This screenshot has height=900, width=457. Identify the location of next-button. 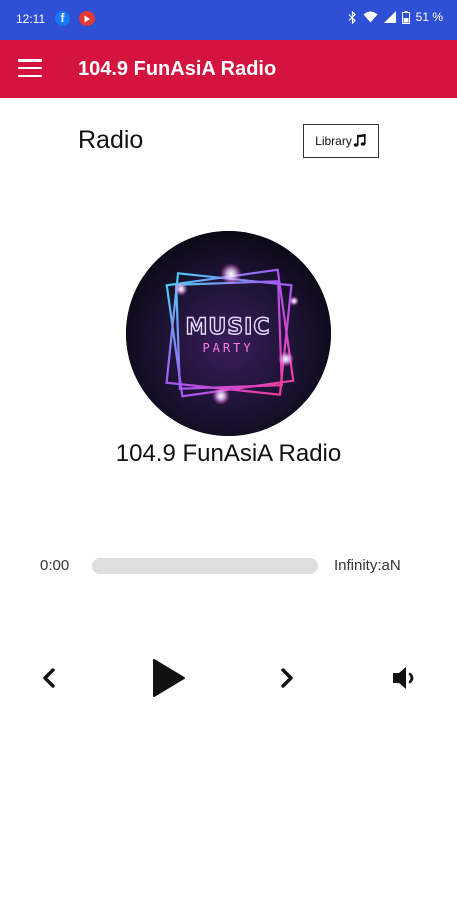
(287, 680).